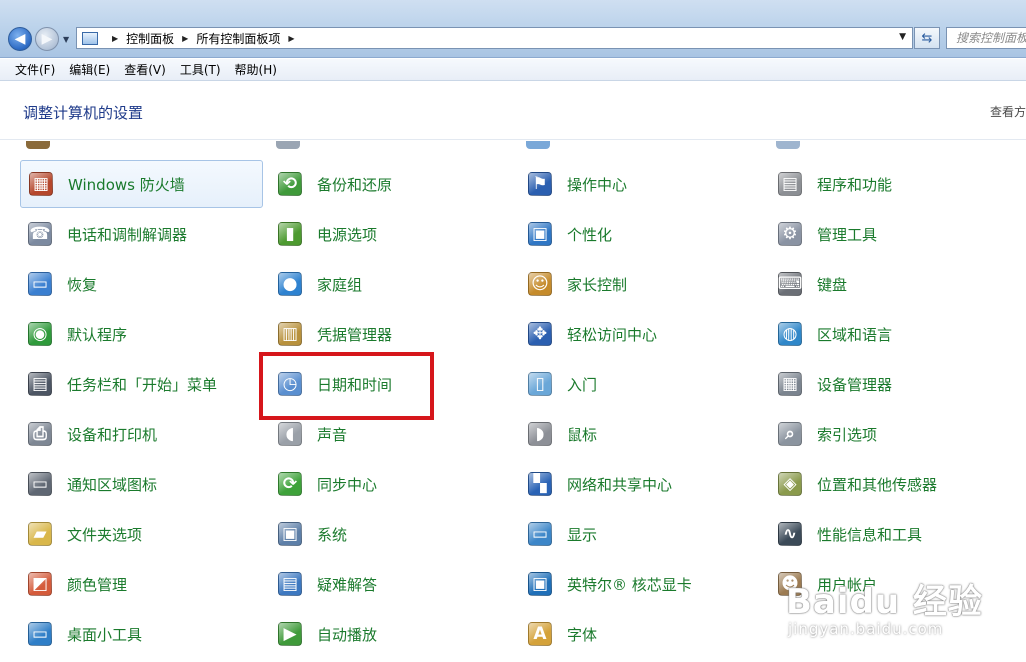  What do you see at coordinates (540, 234) in the screenshot?
I see `personalization-icon: ▣` at bounding box center [540, 234].